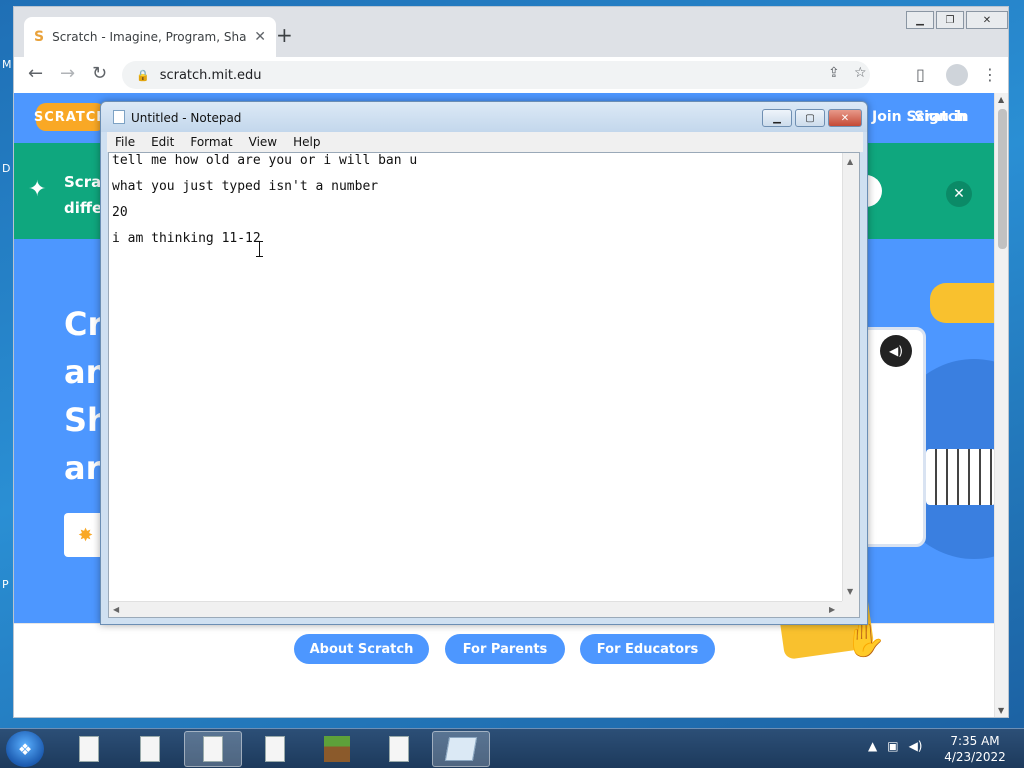  What do you see at coordinates (865, 640) in the screenshot?
I see `waving-hand-icon: ✋` at bounding box center [865, 640].